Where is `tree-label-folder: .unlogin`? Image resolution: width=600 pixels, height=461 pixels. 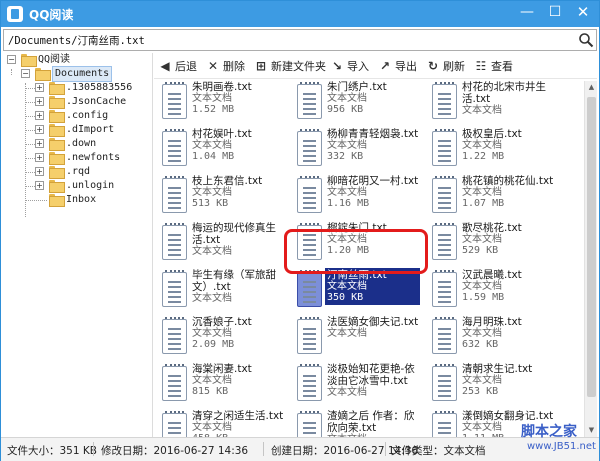
tree-label-folder: .unlogin is located at coordinates (90, 185).